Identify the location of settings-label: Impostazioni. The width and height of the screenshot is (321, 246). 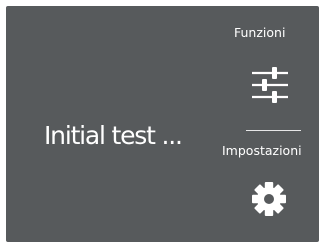
(262, 150).